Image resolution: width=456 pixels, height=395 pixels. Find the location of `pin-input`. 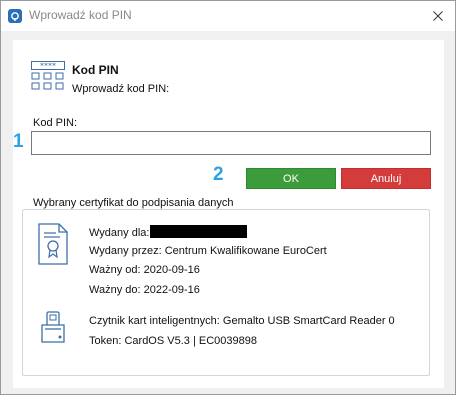

pin-input is located at coordinates (231, 143).